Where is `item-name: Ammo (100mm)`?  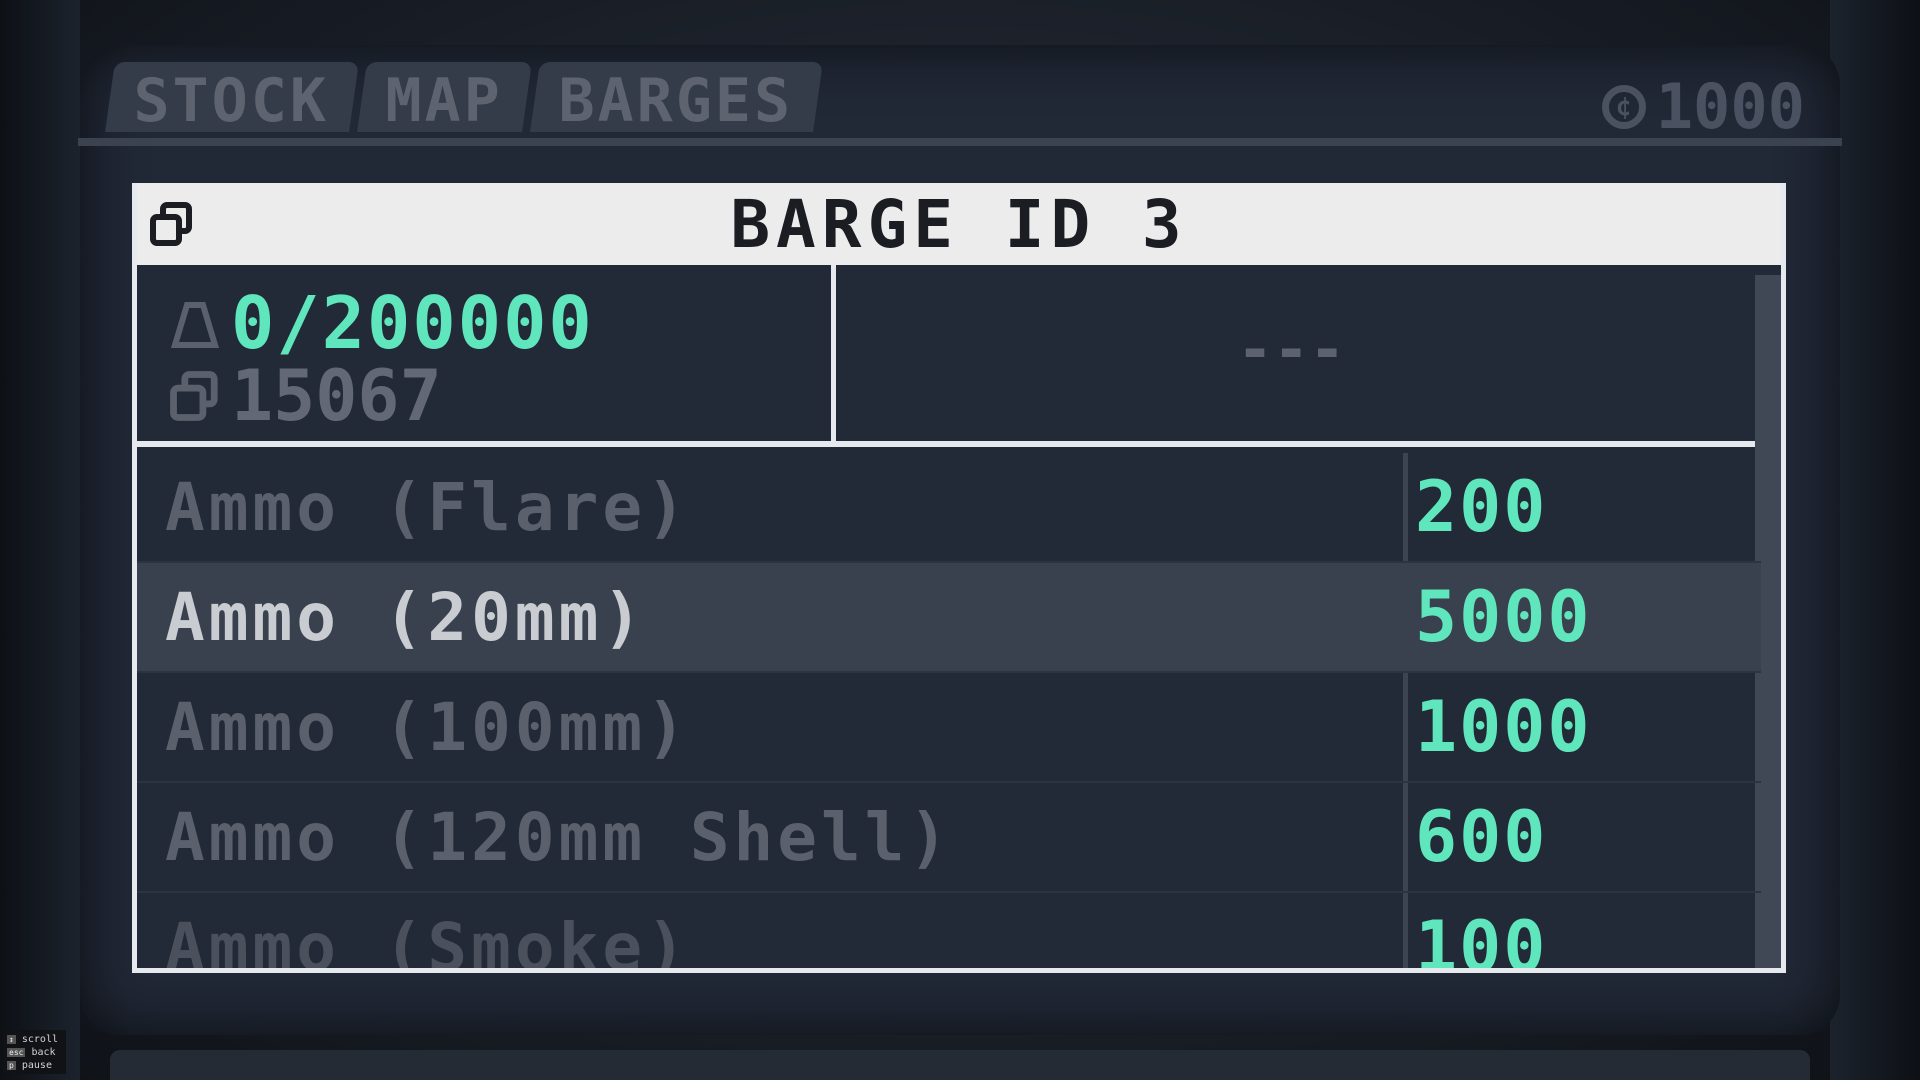
item-name: Ammo (100mm) is located at coordinates (427, 727).